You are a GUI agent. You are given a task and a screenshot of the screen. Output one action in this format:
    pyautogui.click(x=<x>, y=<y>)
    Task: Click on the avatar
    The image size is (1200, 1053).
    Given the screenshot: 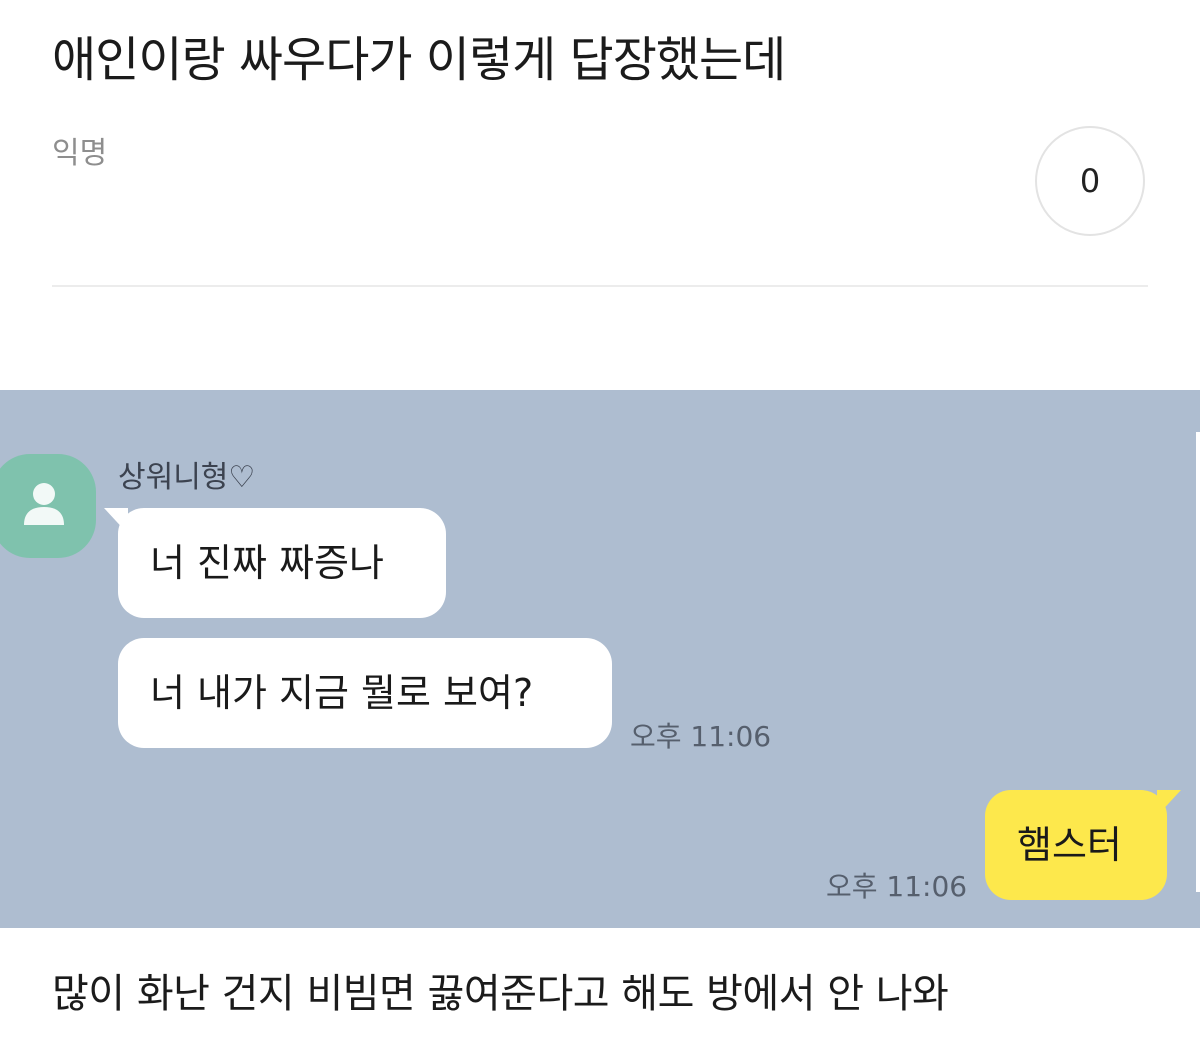 What is the action you would take?
    pyautogui.click(x=48, y=506)
    